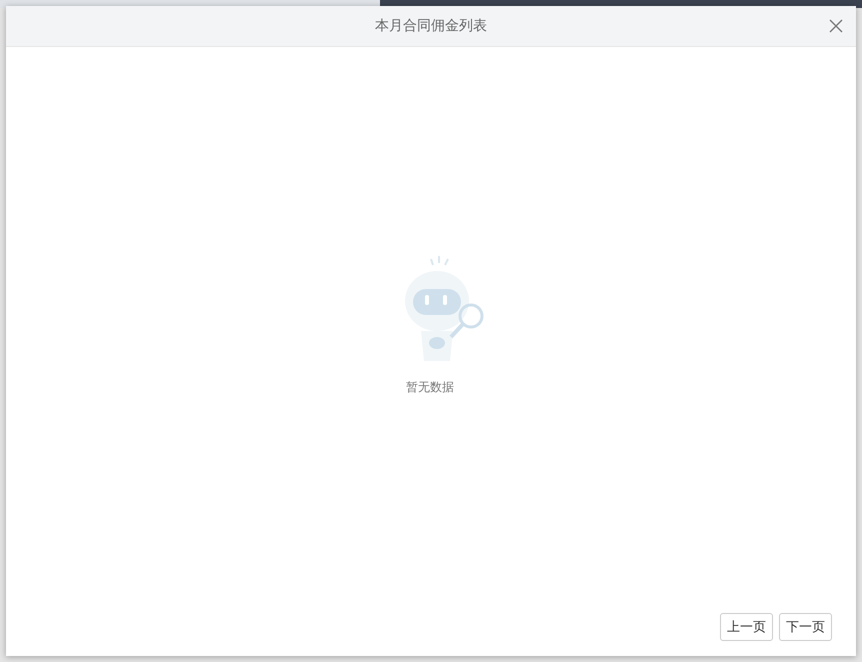 This screenshot has width=862, height=662. Describe the element at coordinates (805, 627) in the screenshot. I see `next-page-button: 下一页` at that location.